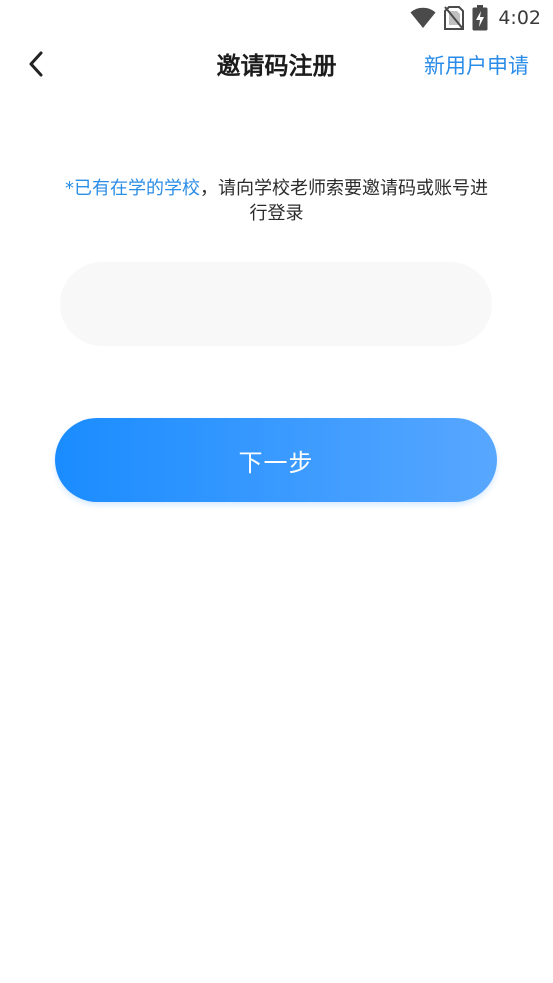 This screenshot has height=983, width=553. I want to click on notice-text: ，请向学校老师索要邀请码或账号进行登录, so click(344, 201).